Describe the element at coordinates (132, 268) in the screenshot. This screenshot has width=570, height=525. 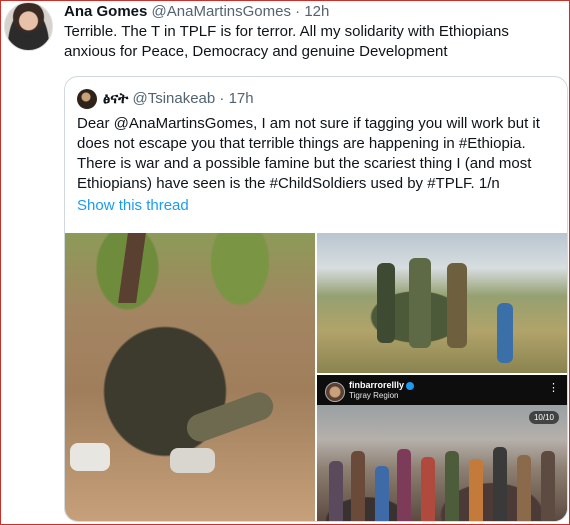
I see `tree-trunk` at that location.